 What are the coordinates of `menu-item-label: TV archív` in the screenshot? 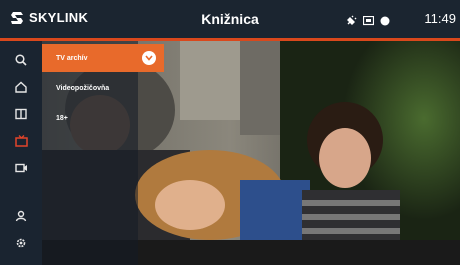 It's located at (72, 58).